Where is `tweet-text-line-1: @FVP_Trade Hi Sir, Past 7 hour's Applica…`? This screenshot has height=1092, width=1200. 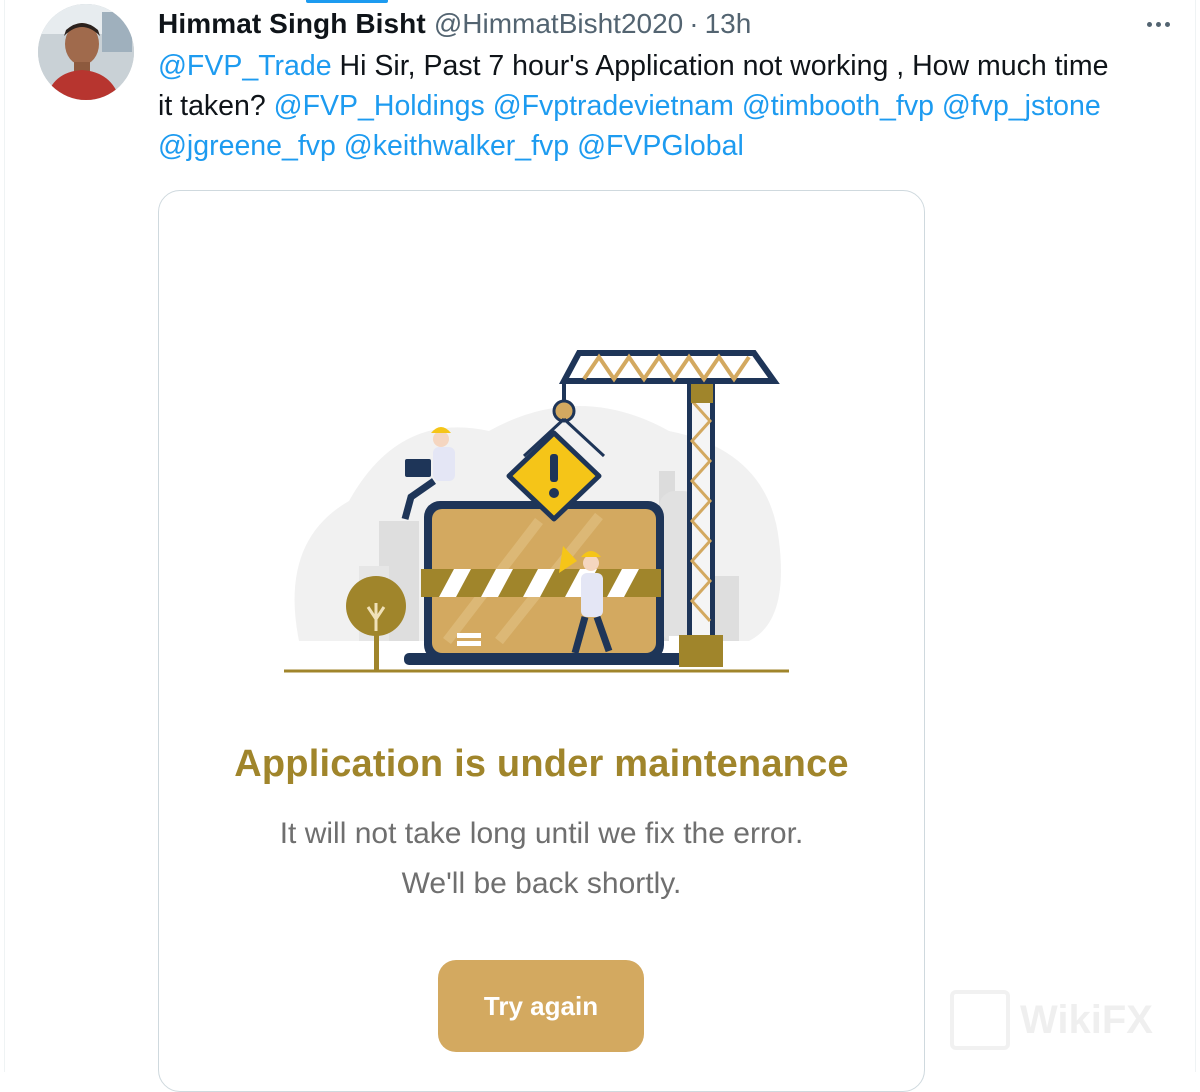
tweet-text-line-1: @FVP_Trade Hi Sir, Past 7 hour's Applica… is located at coordinates (668, 66).